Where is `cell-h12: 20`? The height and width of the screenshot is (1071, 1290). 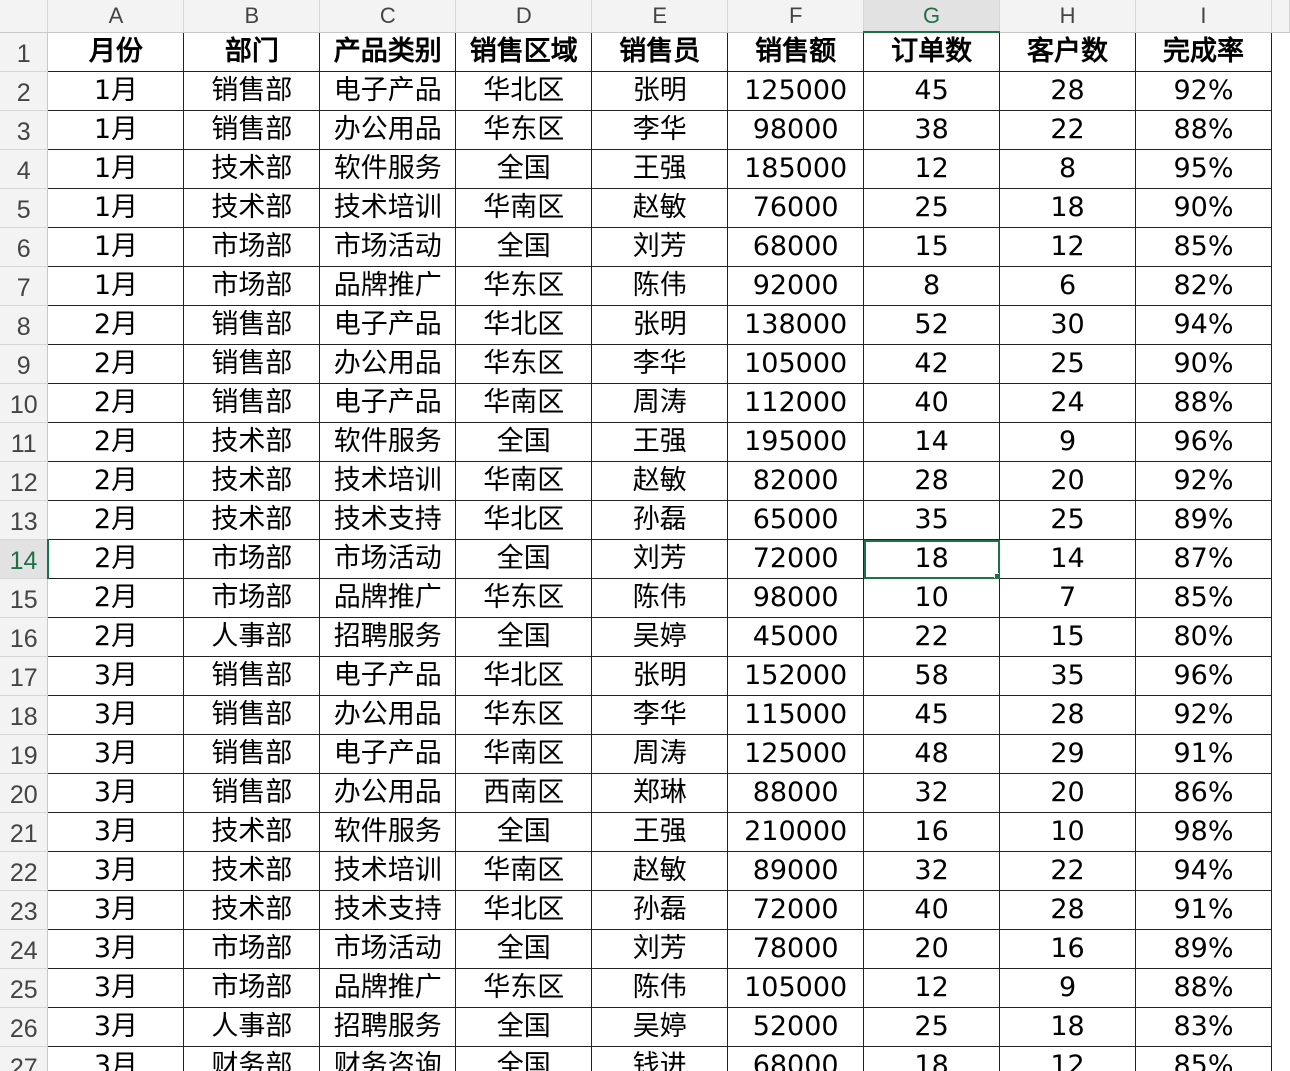 cell-h12: 20 is located at coordinates (1068, 481).